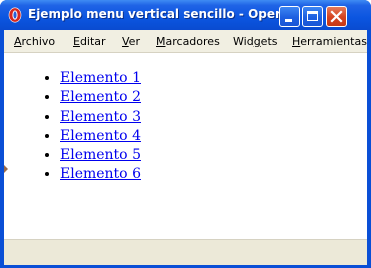  I want to click on menu-link-6: Elemento 6, so click(100, 174).